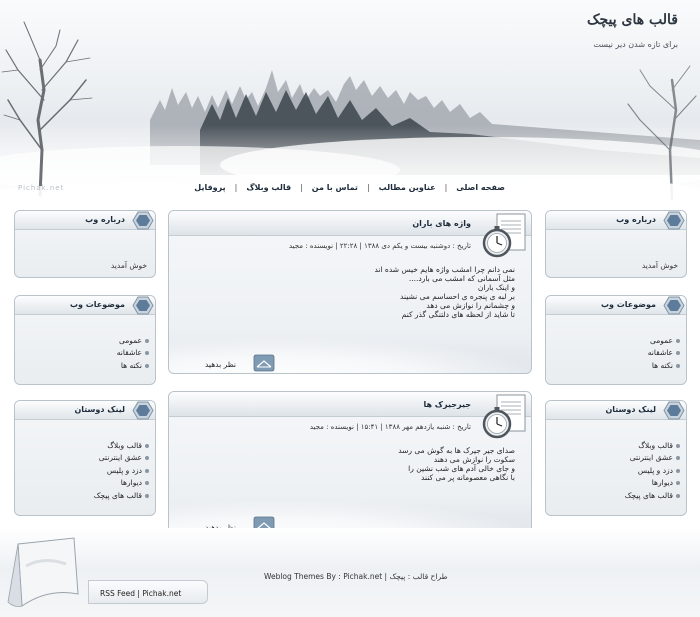 The width and height of the screenshot is (700, 617). Describe the element at coordinates (457, 296) in the screenshot. I see `post-line: بر لبه ی پنجره ی احساسم می نشیند` at that location.